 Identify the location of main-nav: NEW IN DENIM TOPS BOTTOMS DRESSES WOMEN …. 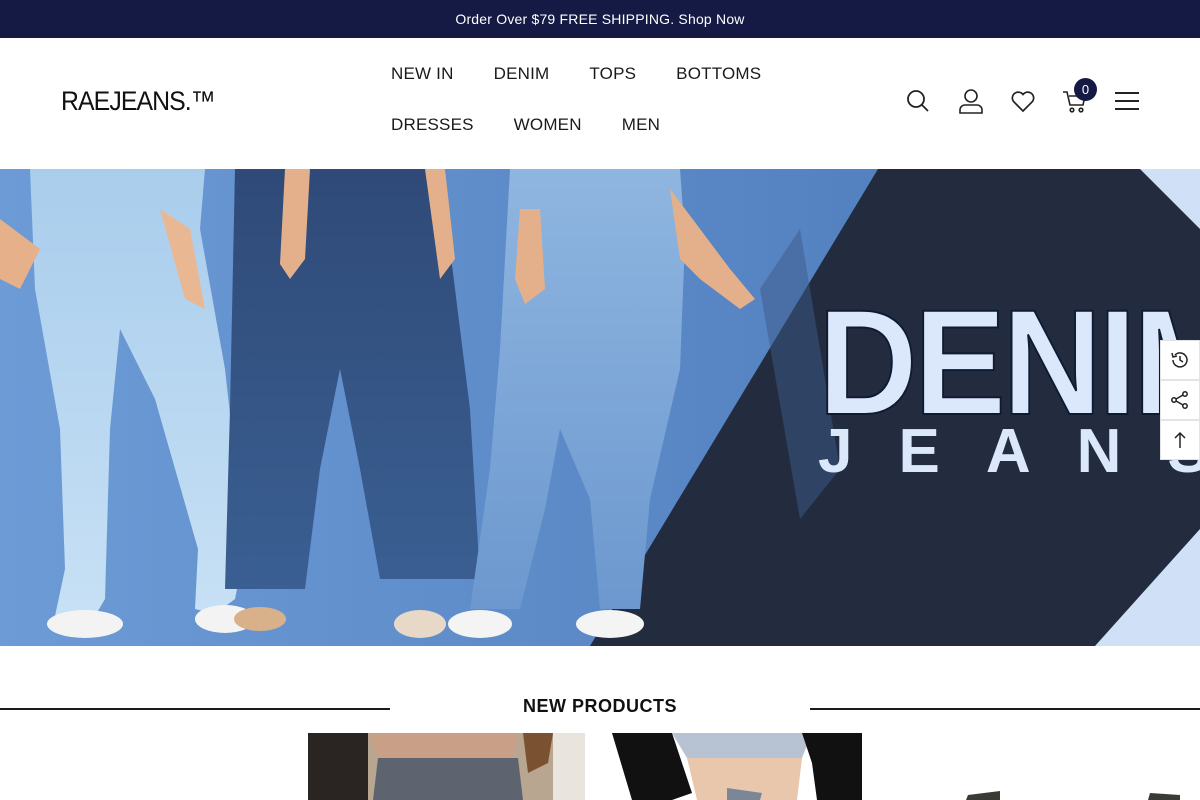
(601, 115).